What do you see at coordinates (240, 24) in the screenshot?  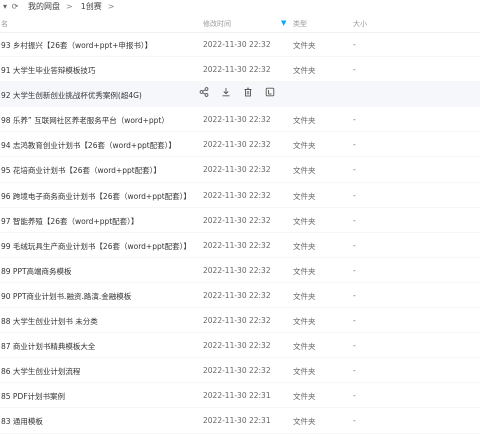 I see `table-header: 名 修改时间 ▼ 类型 大小` at bounding box center [240, 24].